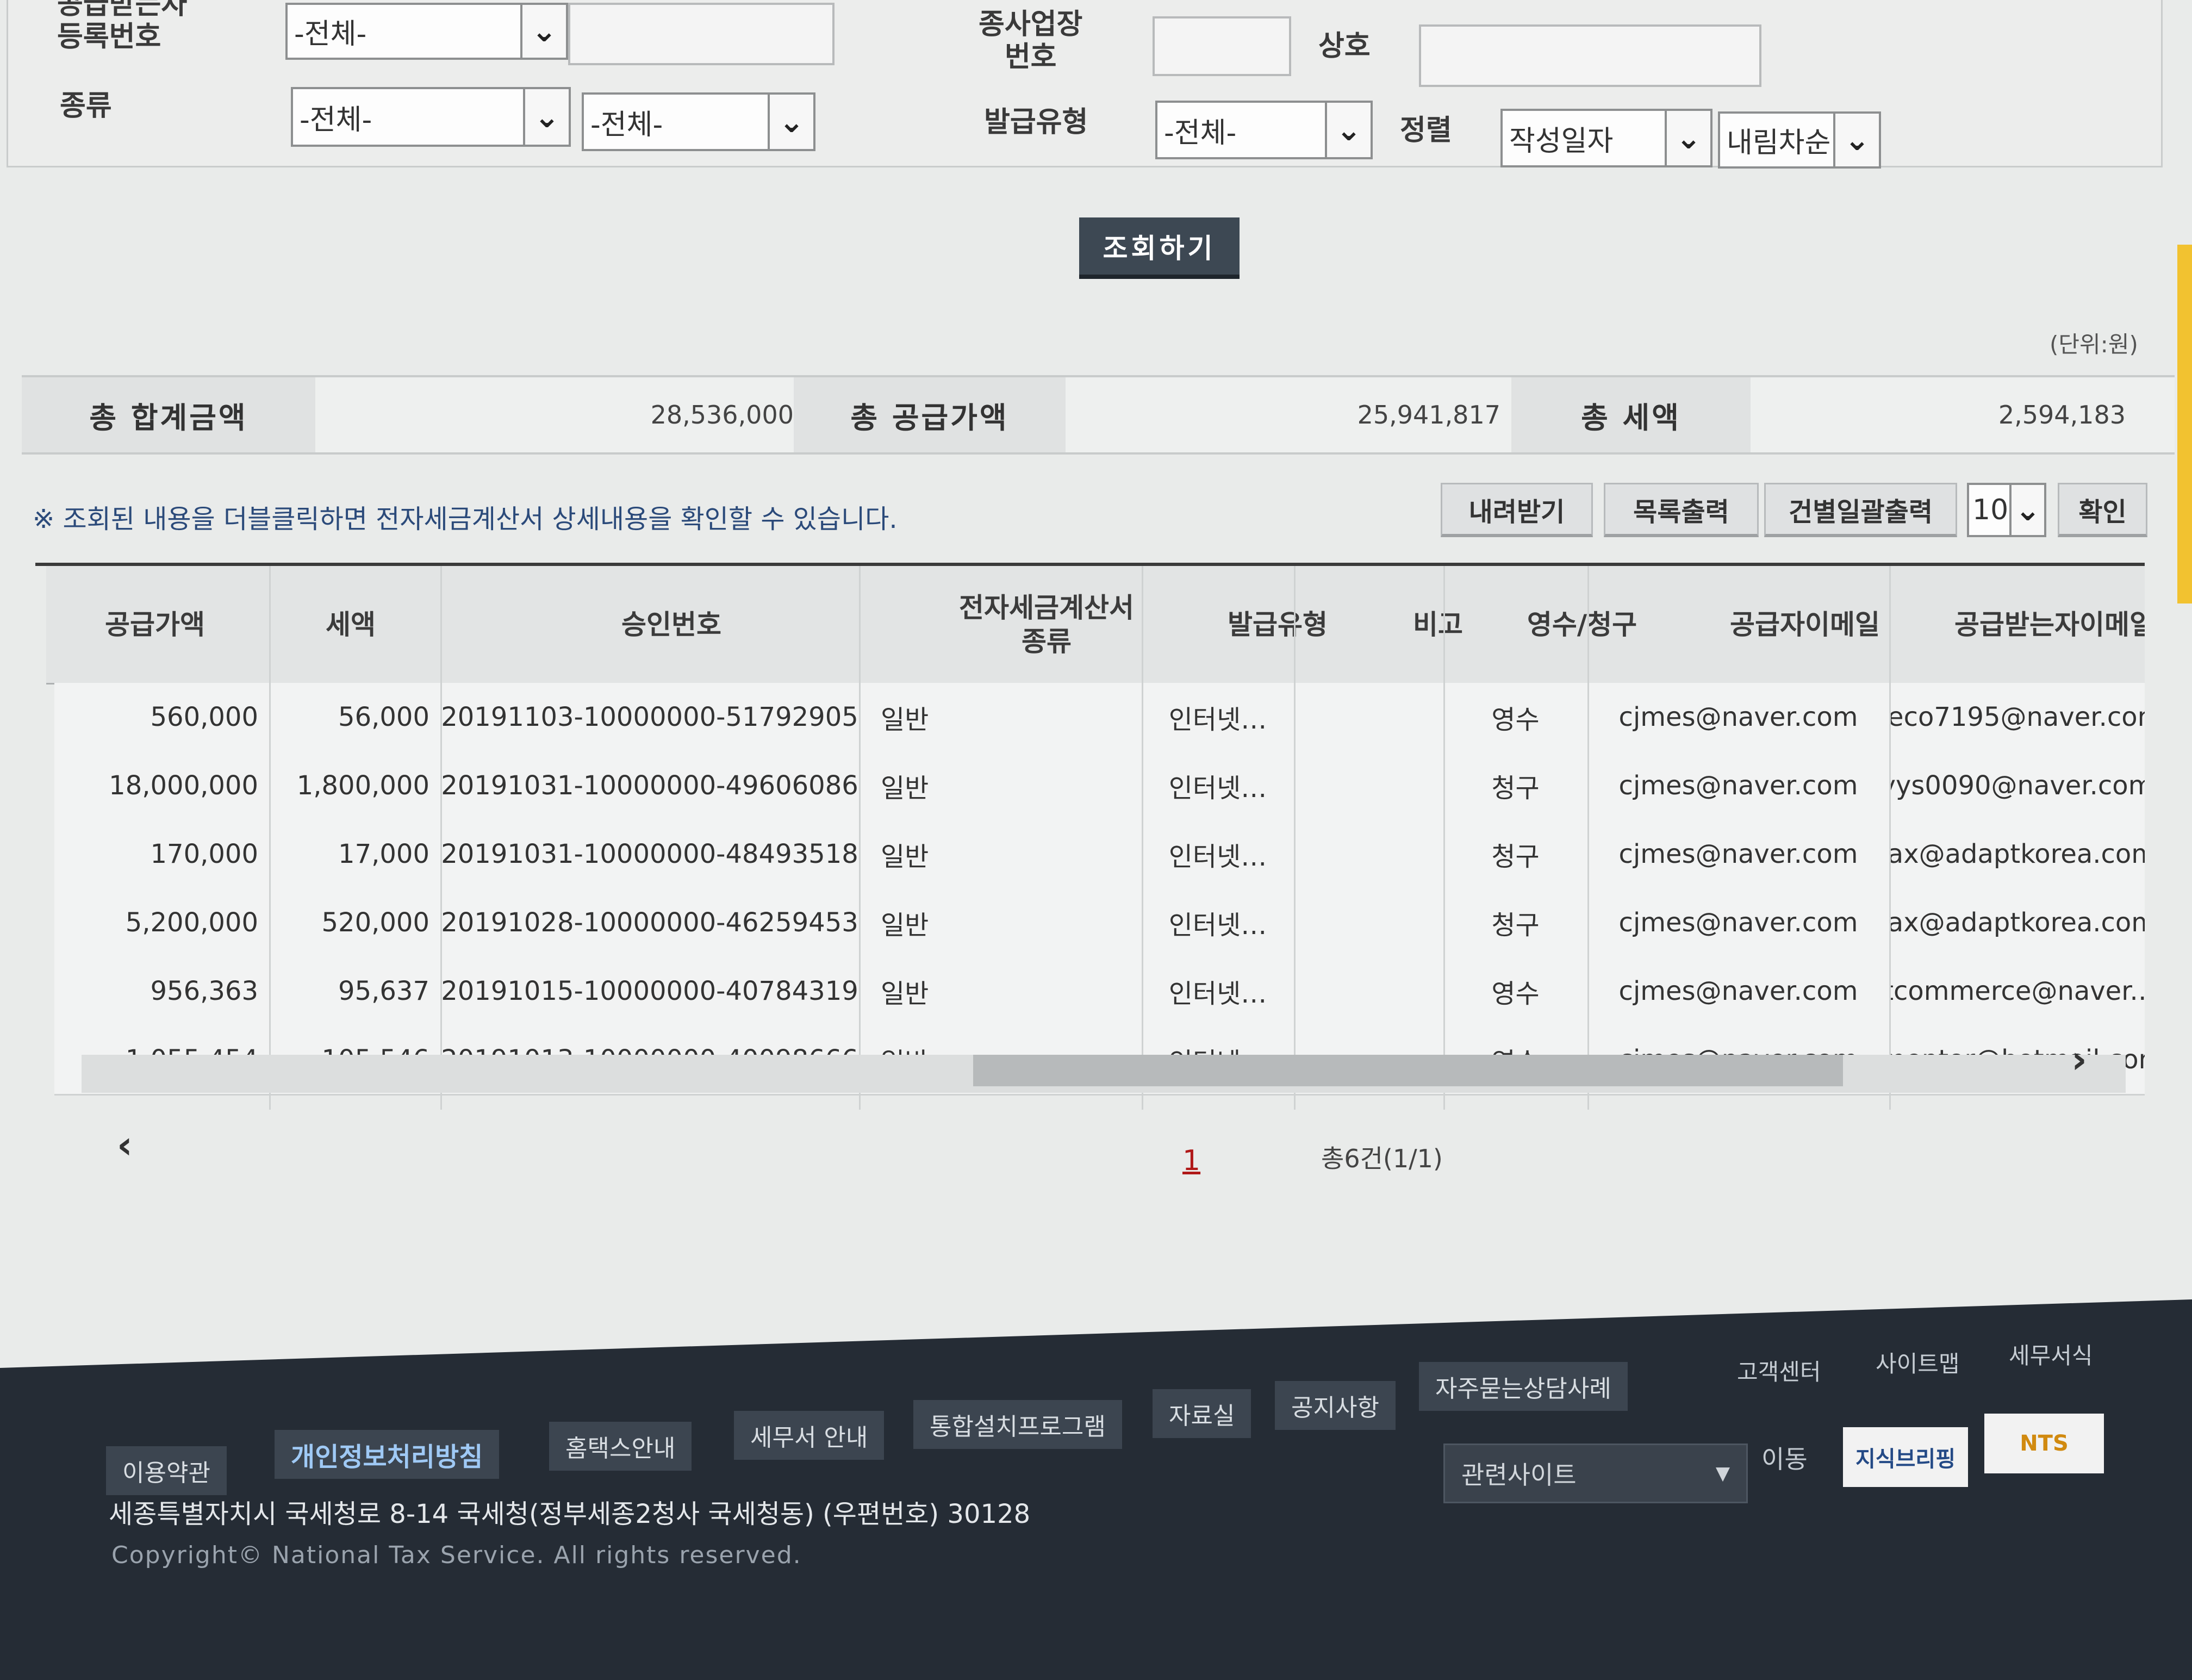 The height and width of the screenshot is (1680, 2192). Describe the element at coordinates (183, 785) in the screenshot. I see `cell-supply-amount: 18,000,000` at that location.